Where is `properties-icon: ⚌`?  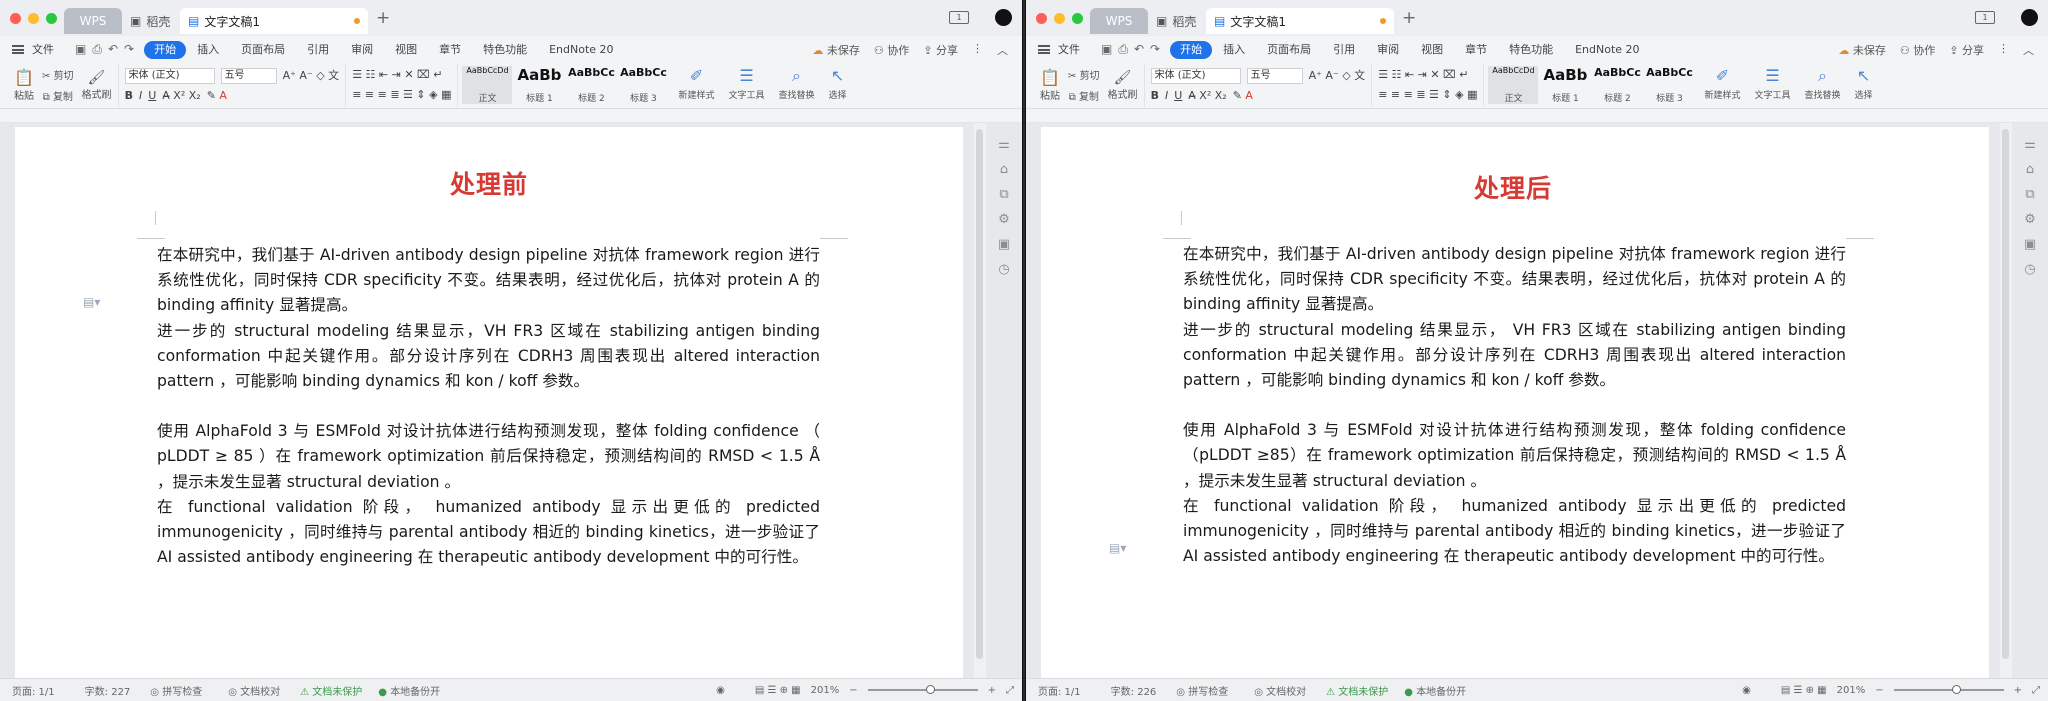
properties-icon: ⚌ is located at coordinates (1004, 144).